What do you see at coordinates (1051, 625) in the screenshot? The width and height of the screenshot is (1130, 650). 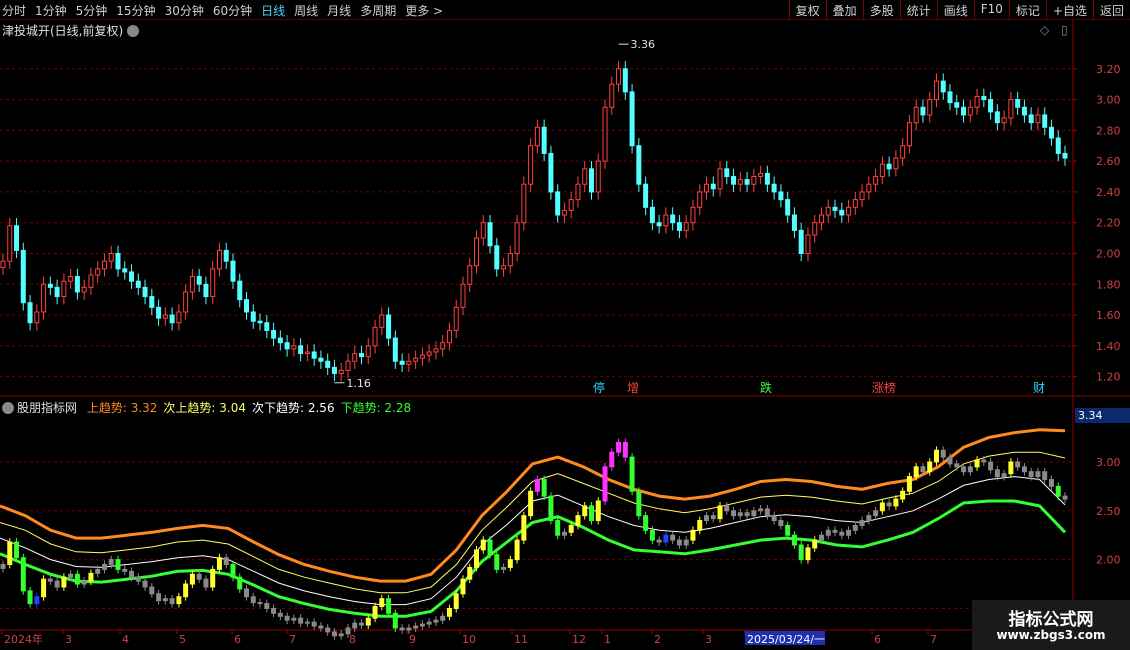 I see `watermark-logo: 指标公式网 www.zbgs3.com` at bounding box center [1051, 625].